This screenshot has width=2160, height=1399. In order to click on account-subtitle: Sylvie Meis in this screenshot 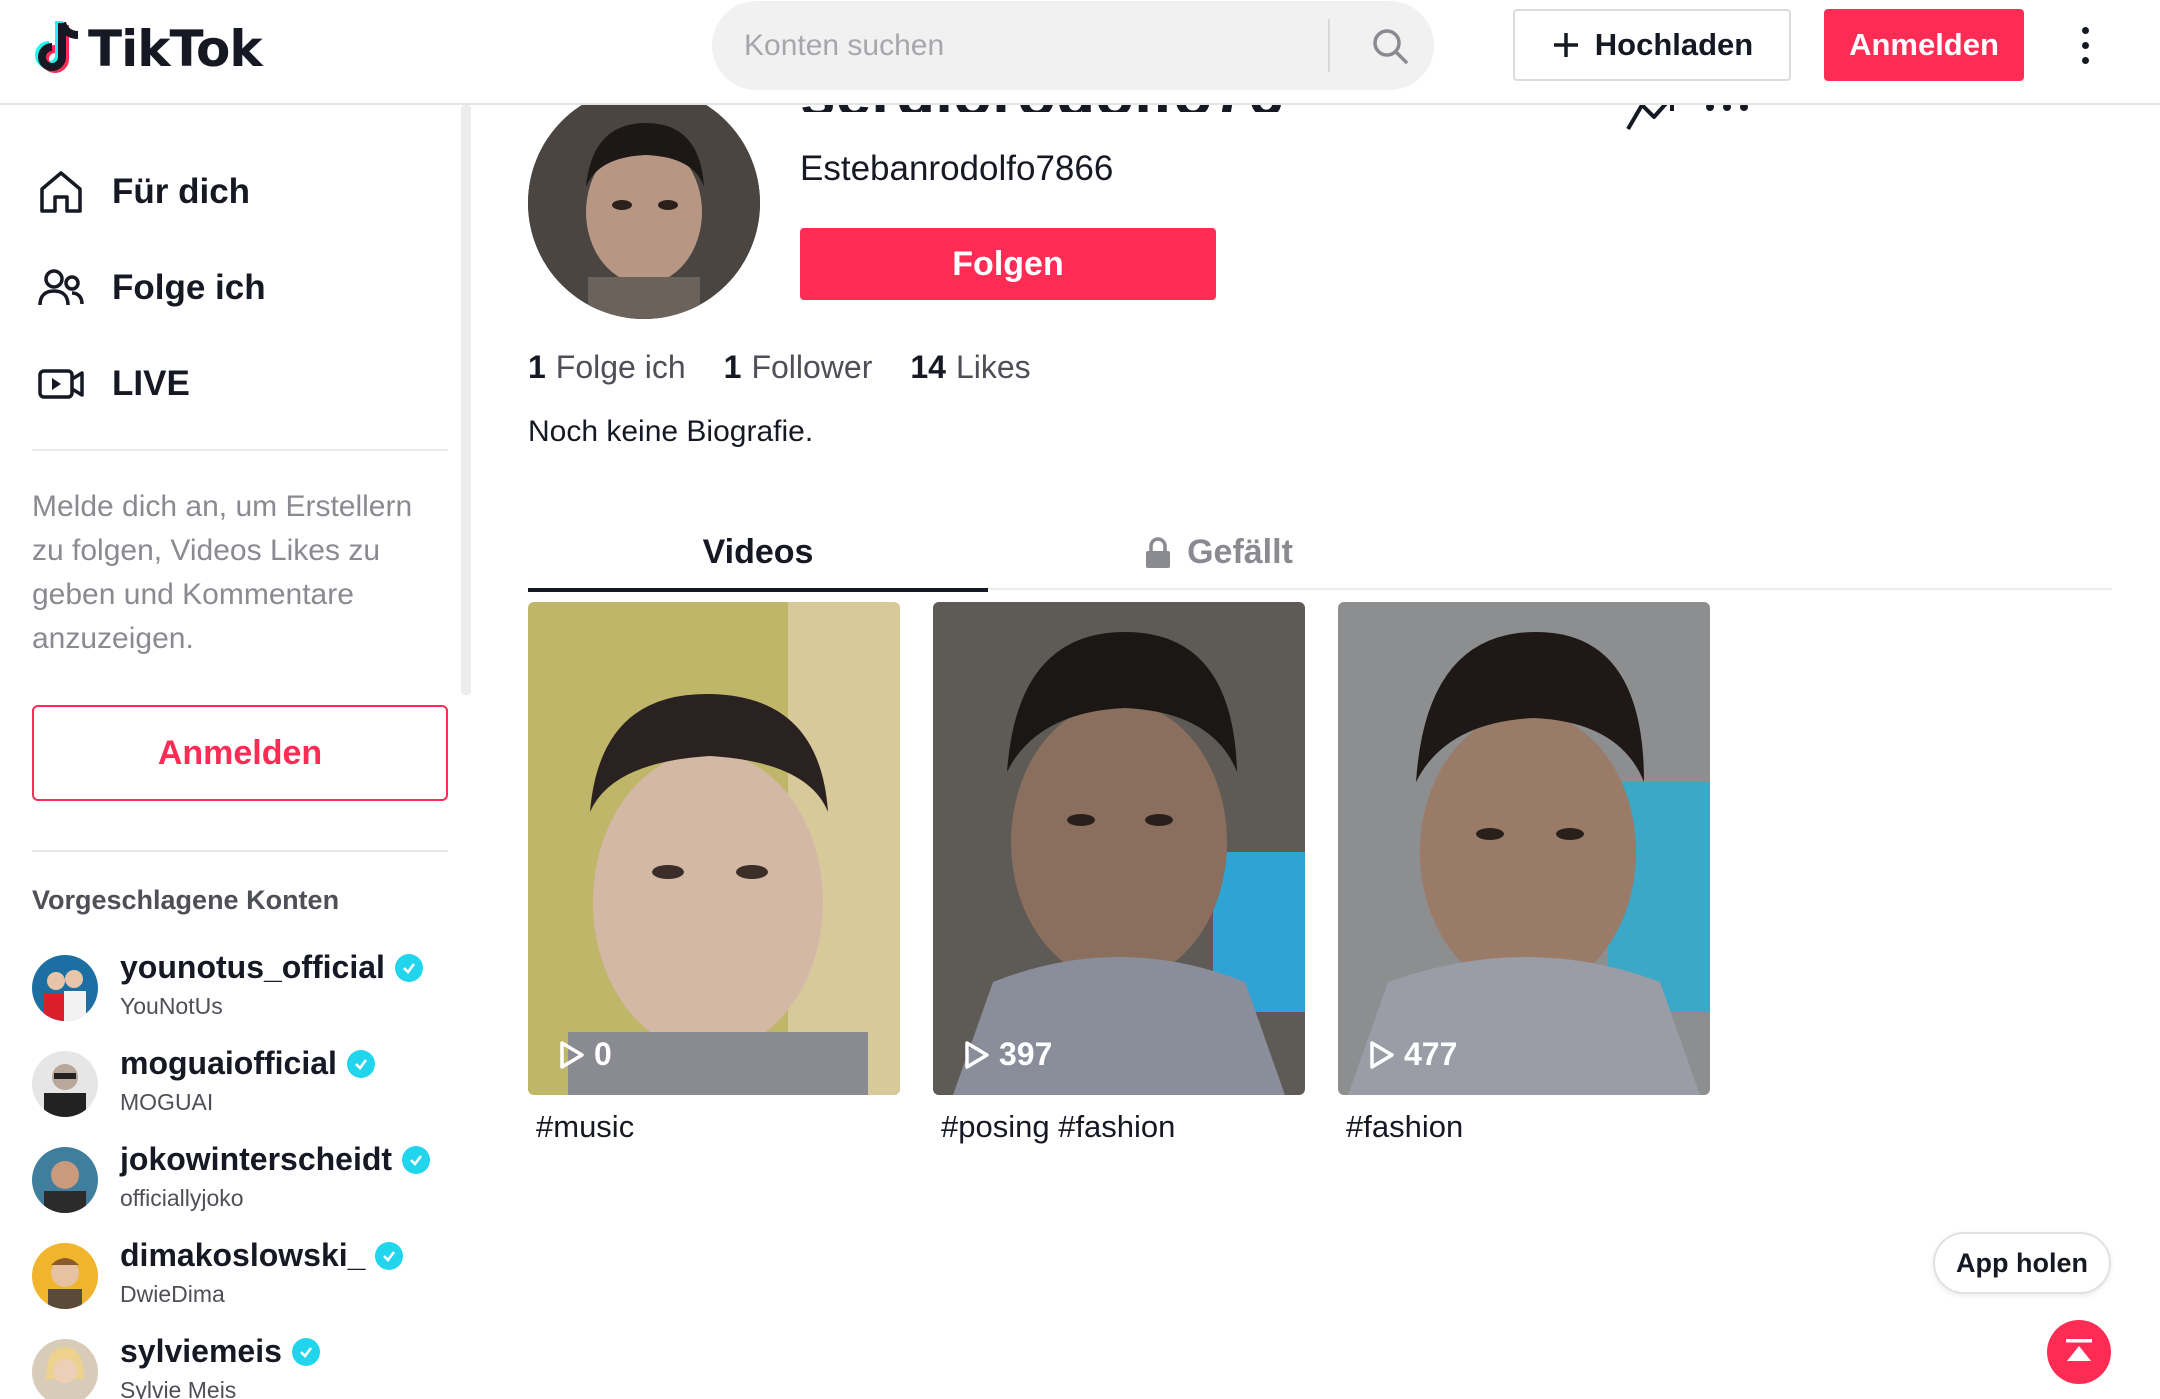, I will do `click(178, 1388)`.